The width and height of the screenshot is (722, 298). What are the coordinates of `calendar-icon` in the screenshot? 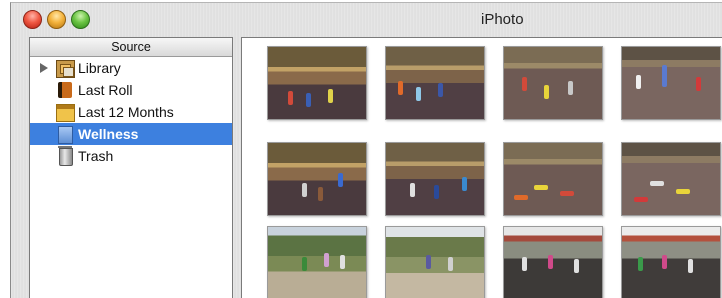 It's located at (65, 113).